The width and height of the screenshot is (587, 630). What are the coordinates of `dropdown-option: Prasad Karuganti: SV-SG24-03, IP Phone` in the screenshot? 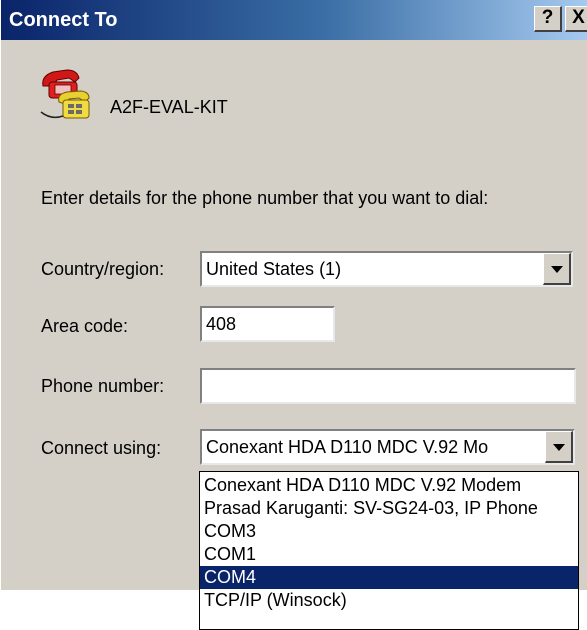 It's located at (389, 508).